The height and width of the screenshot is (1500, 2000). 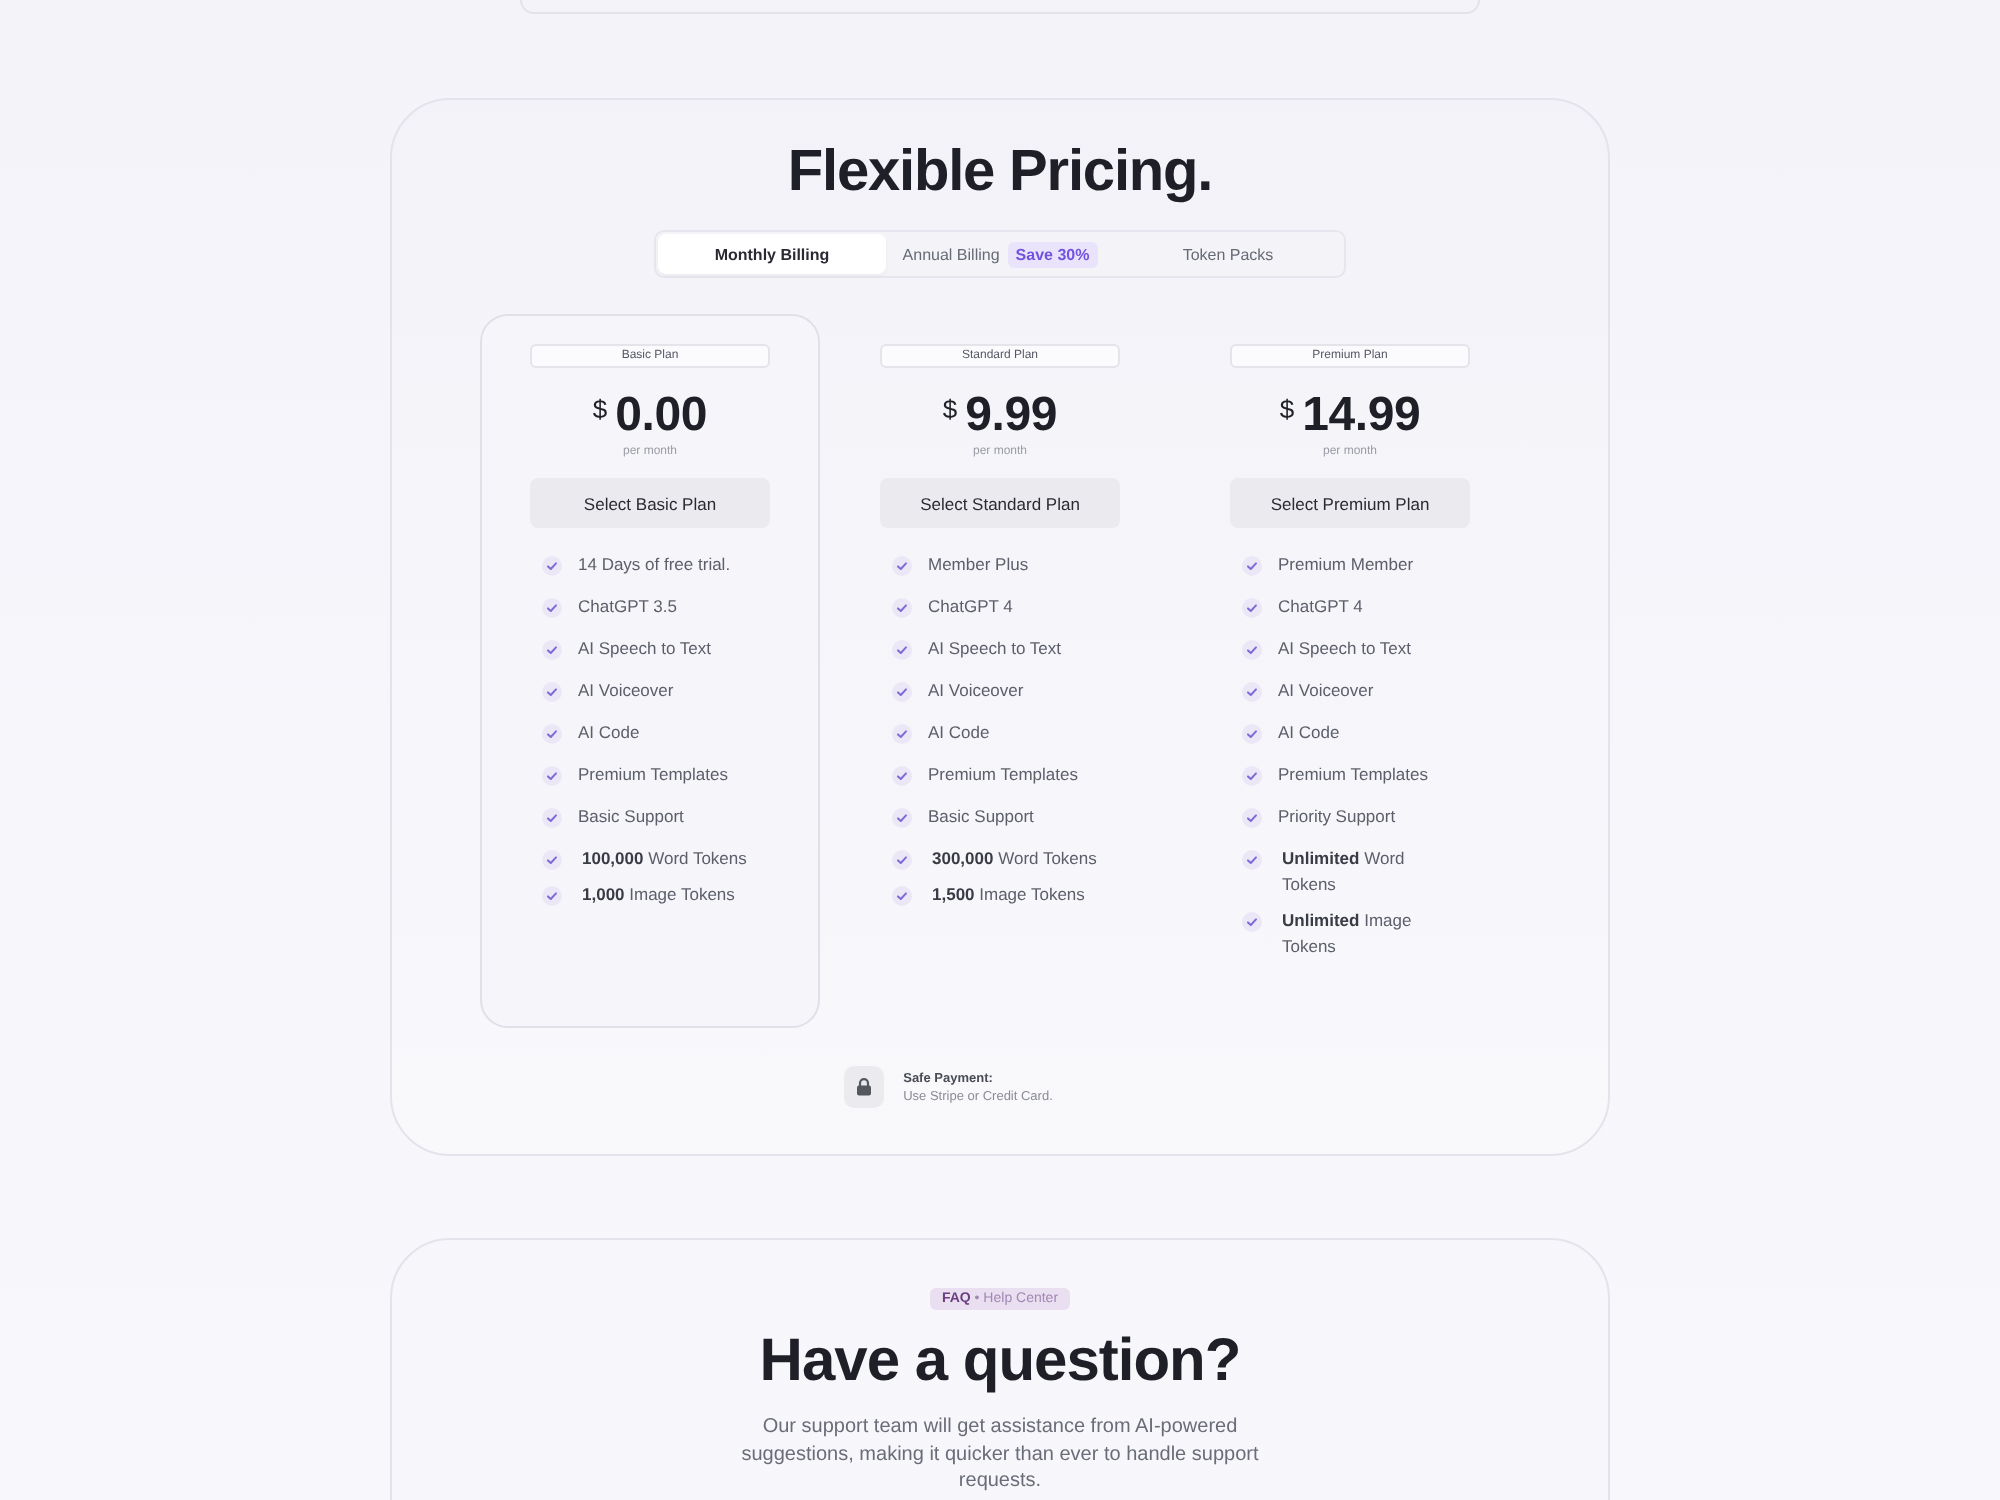 I want to click on select-plan-button: Select Basic Plan, so click(x=650, y=503).